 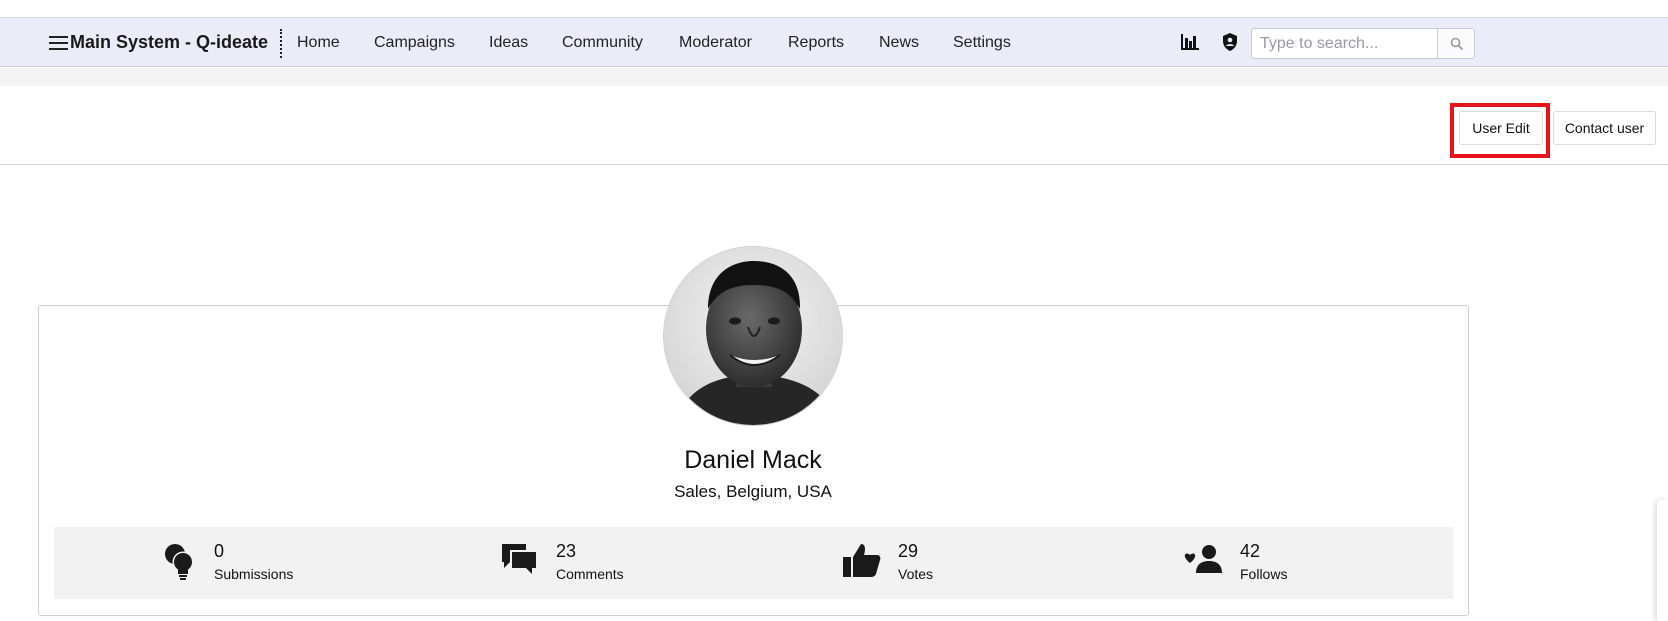 I want to click on nav-reports: Reports, so click(x=816, y=43).